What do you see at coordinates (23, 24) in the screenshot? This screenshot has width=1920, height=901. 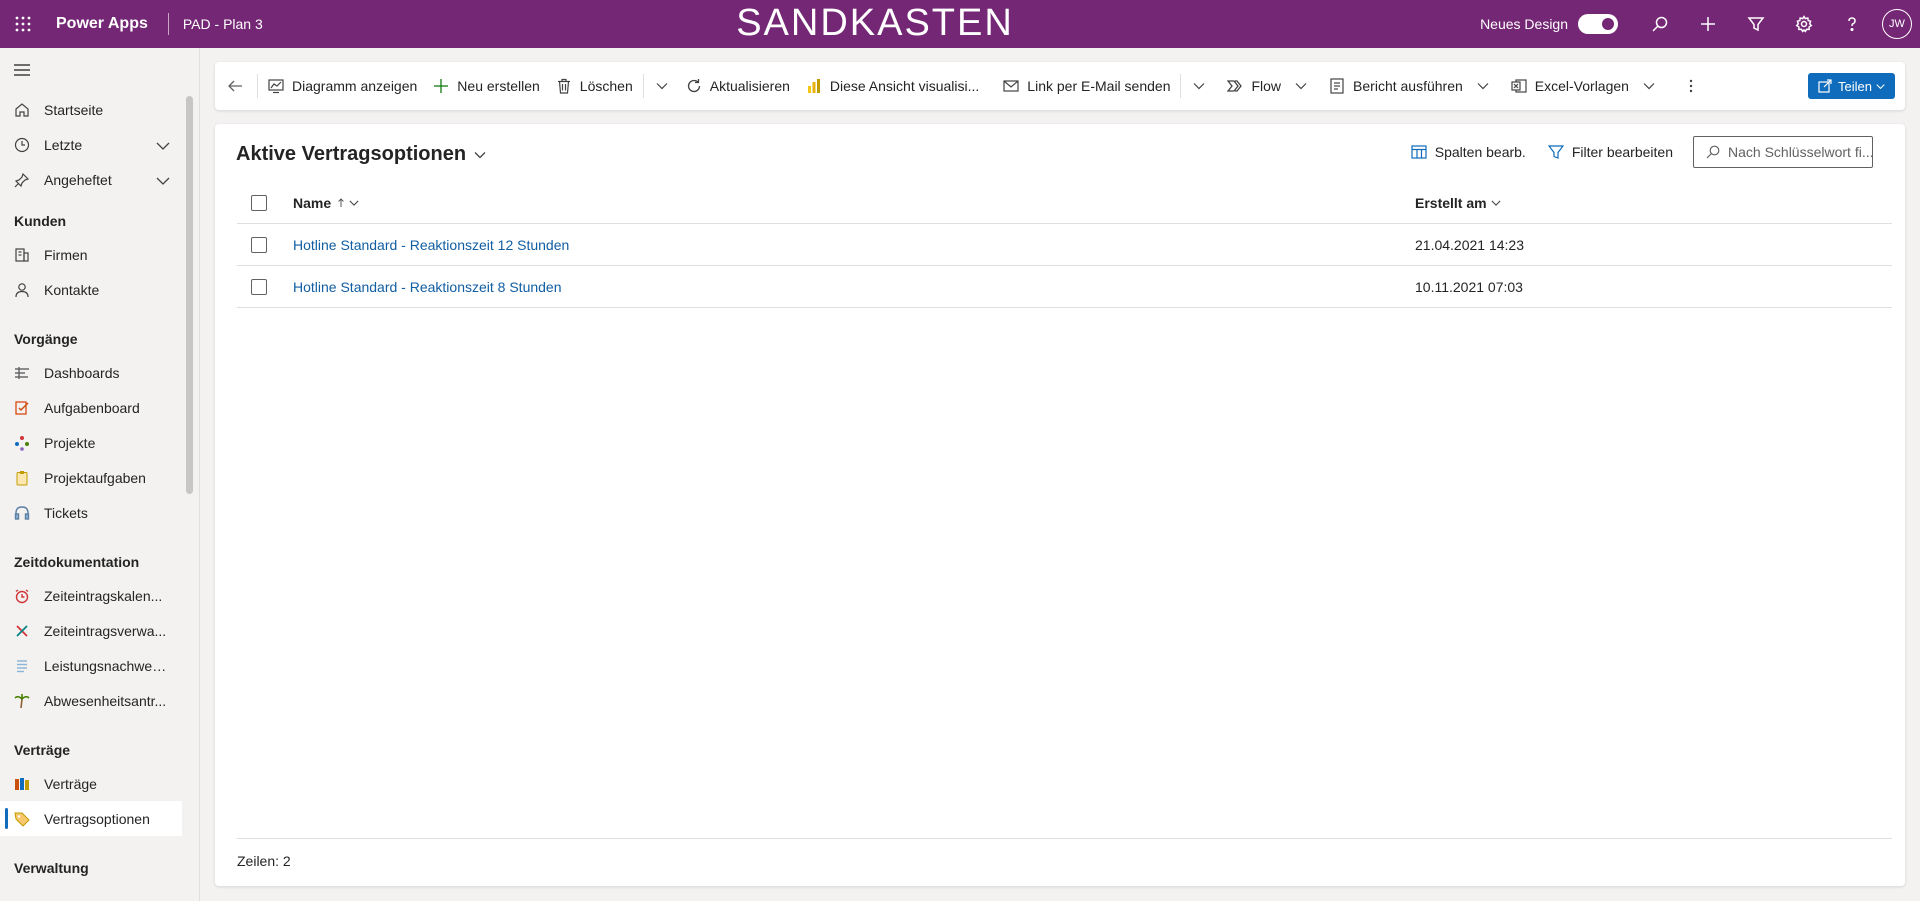 I see `app-launcher-icon` at bounding box center [23, 24].